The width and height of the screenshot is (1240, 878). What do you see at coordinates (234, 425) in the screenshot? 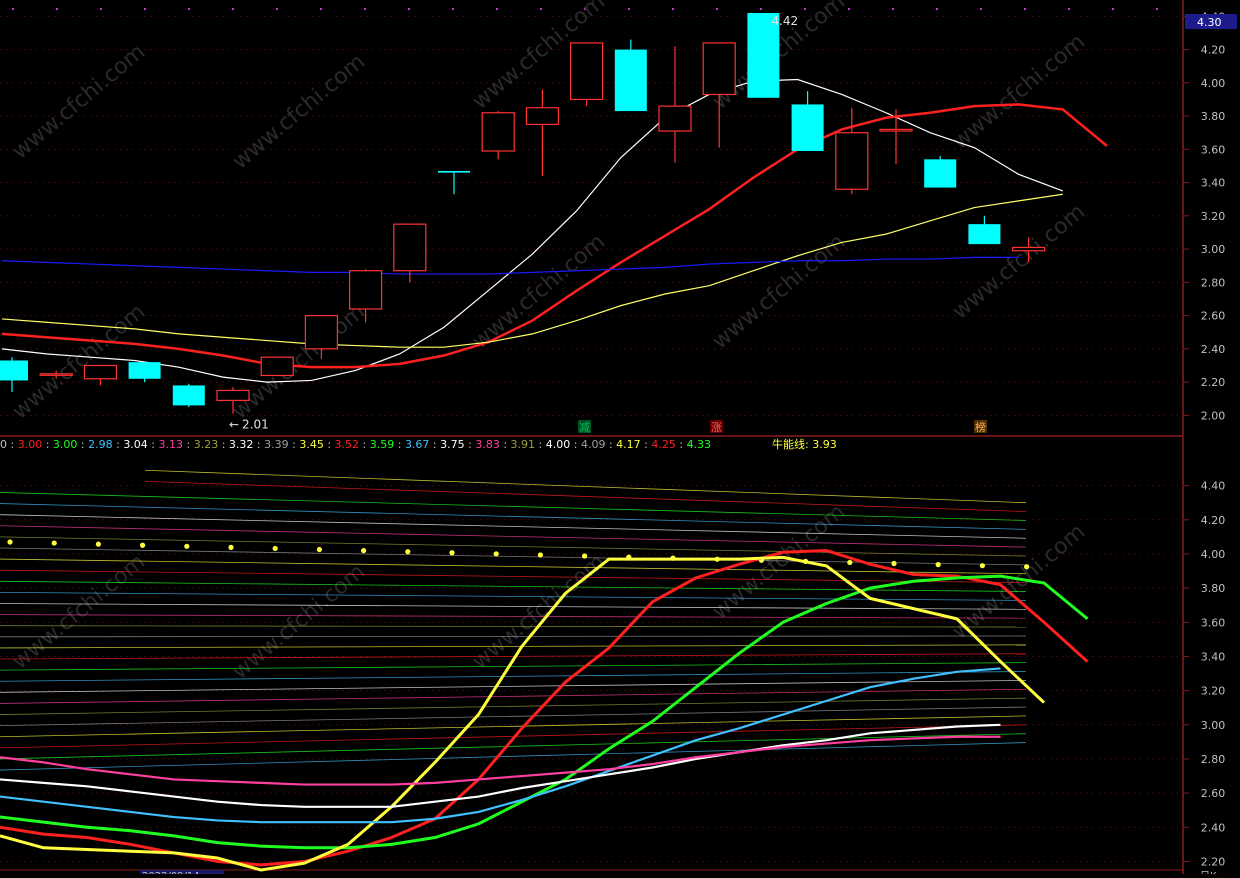
I see `low-marker-arrow: ←` at bounding box center [234, 425].